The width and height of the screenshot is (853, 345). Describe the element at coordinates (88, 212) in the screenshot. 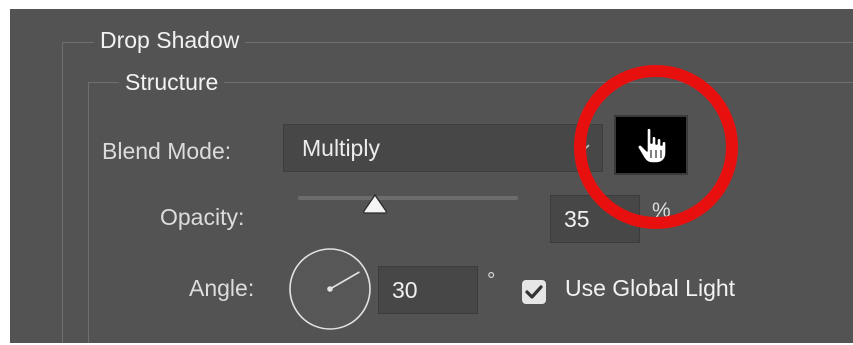

I see `structure-frame-left` at that location.